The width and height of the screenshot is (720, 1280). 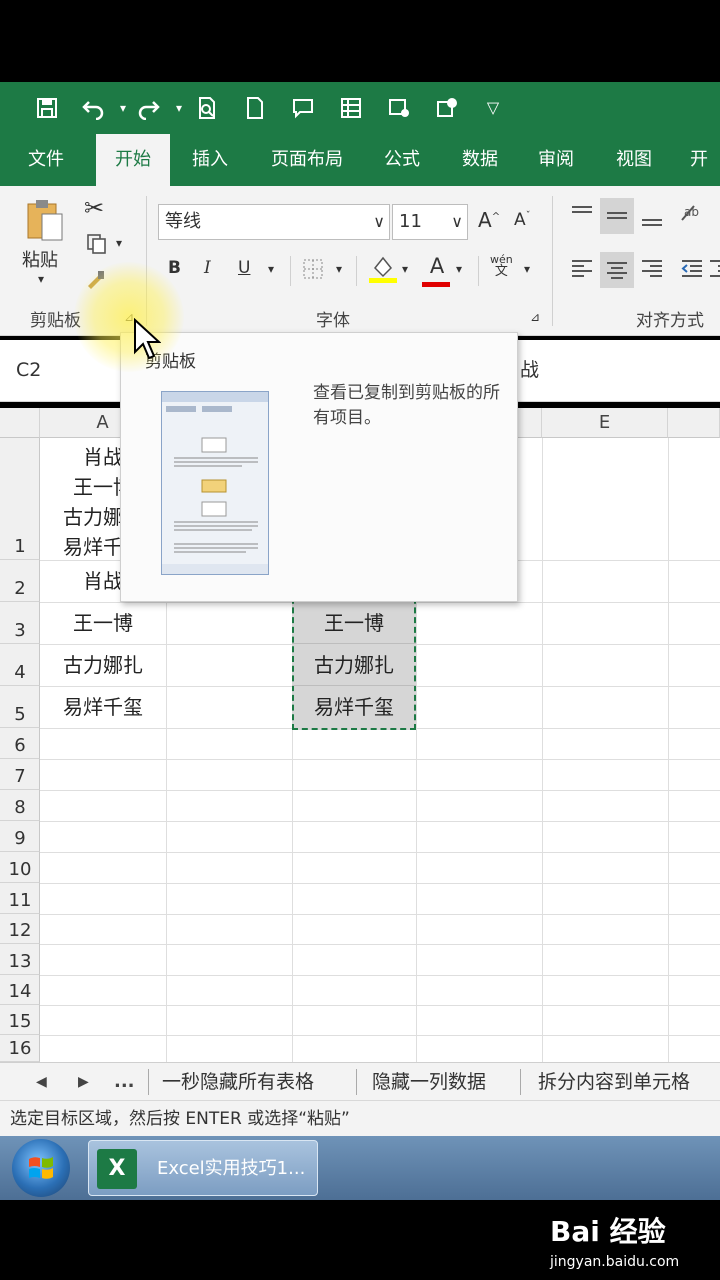 What do you see at coordinates (274, 222) in the screenshot?
I see `font-name-select: 等线 ∨` at bounding box center [274, 222].